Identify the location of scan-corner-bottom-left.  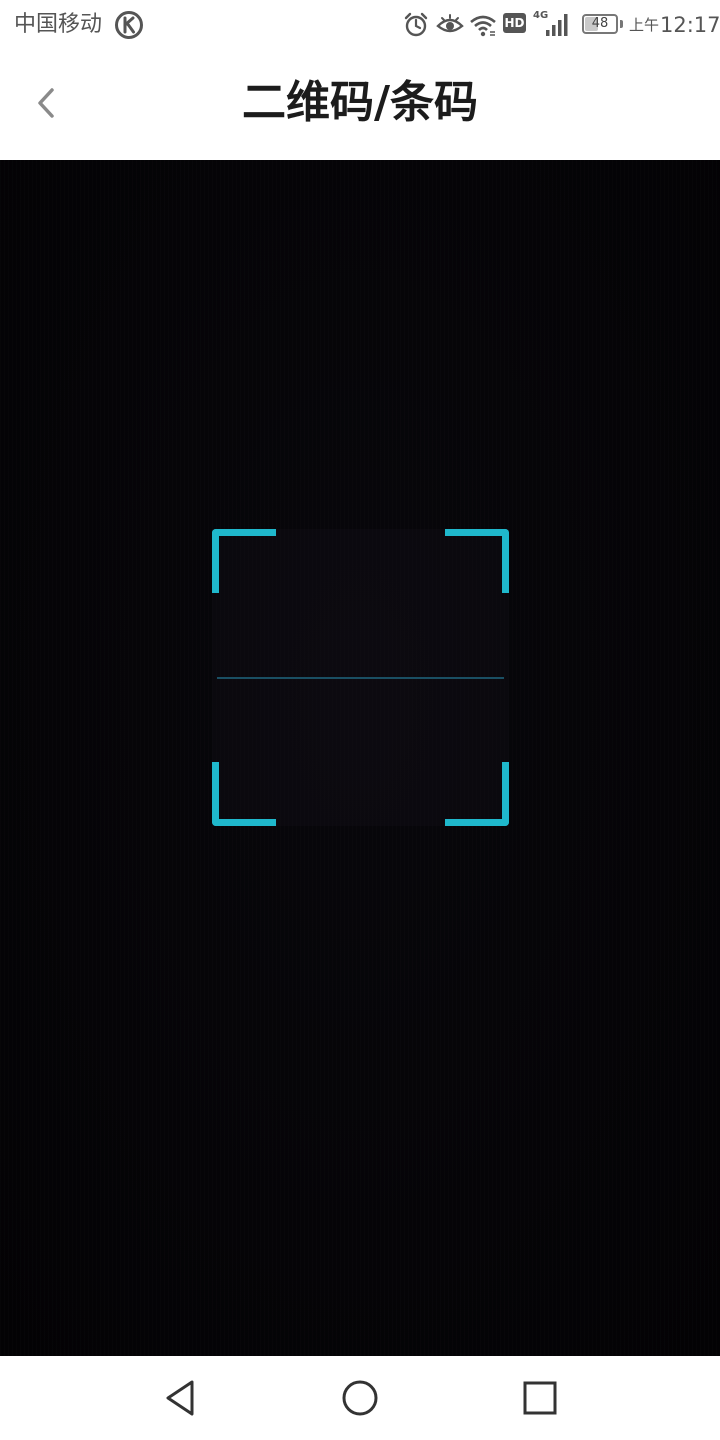
(244, 794).